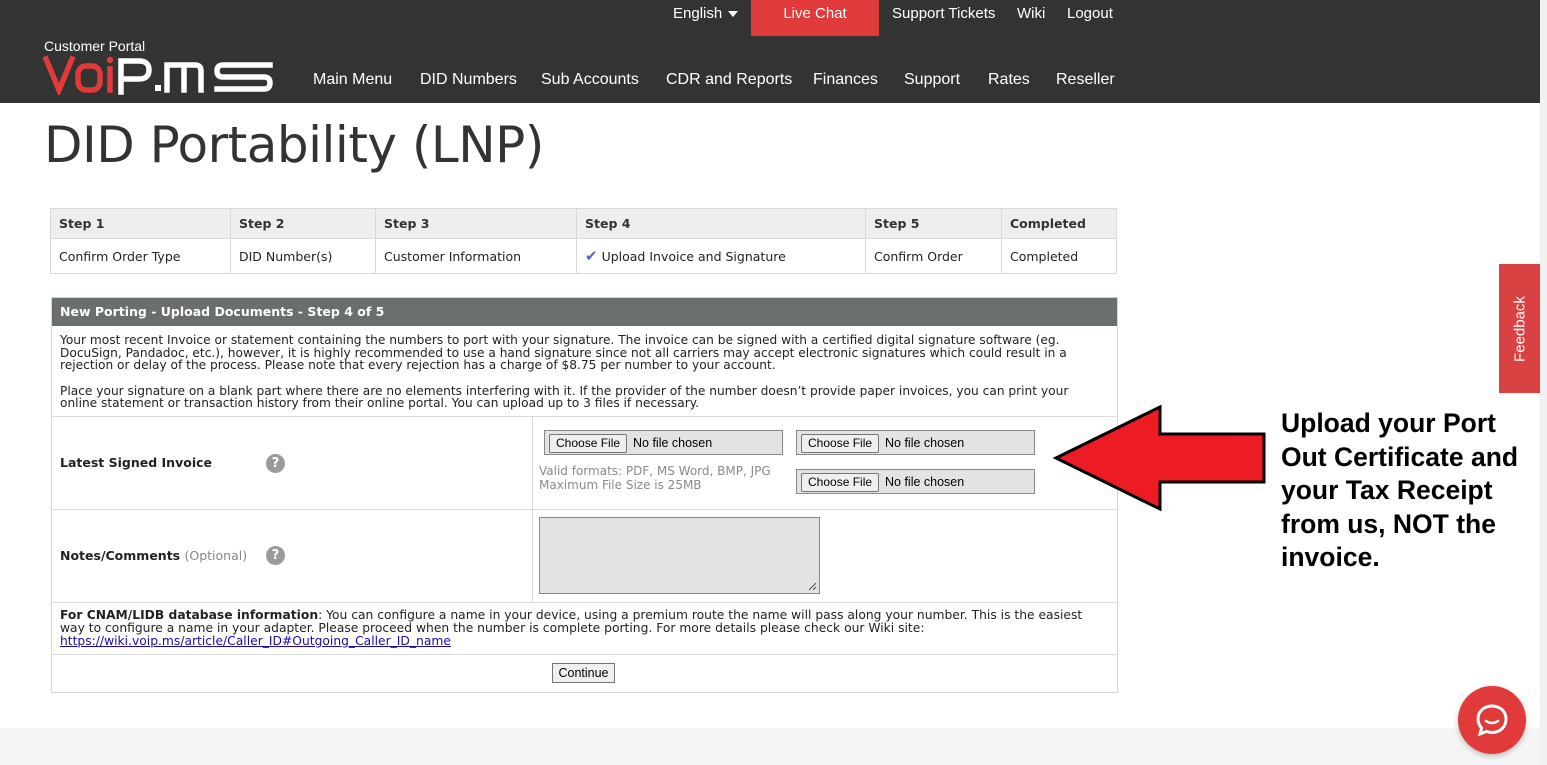 The height and width of the screenshot is (765, 1547). What do you see at coordinates (815, 18) in the screenshot?
I see `live-chat-button: Live Chat` at bounding box center [815, 18].